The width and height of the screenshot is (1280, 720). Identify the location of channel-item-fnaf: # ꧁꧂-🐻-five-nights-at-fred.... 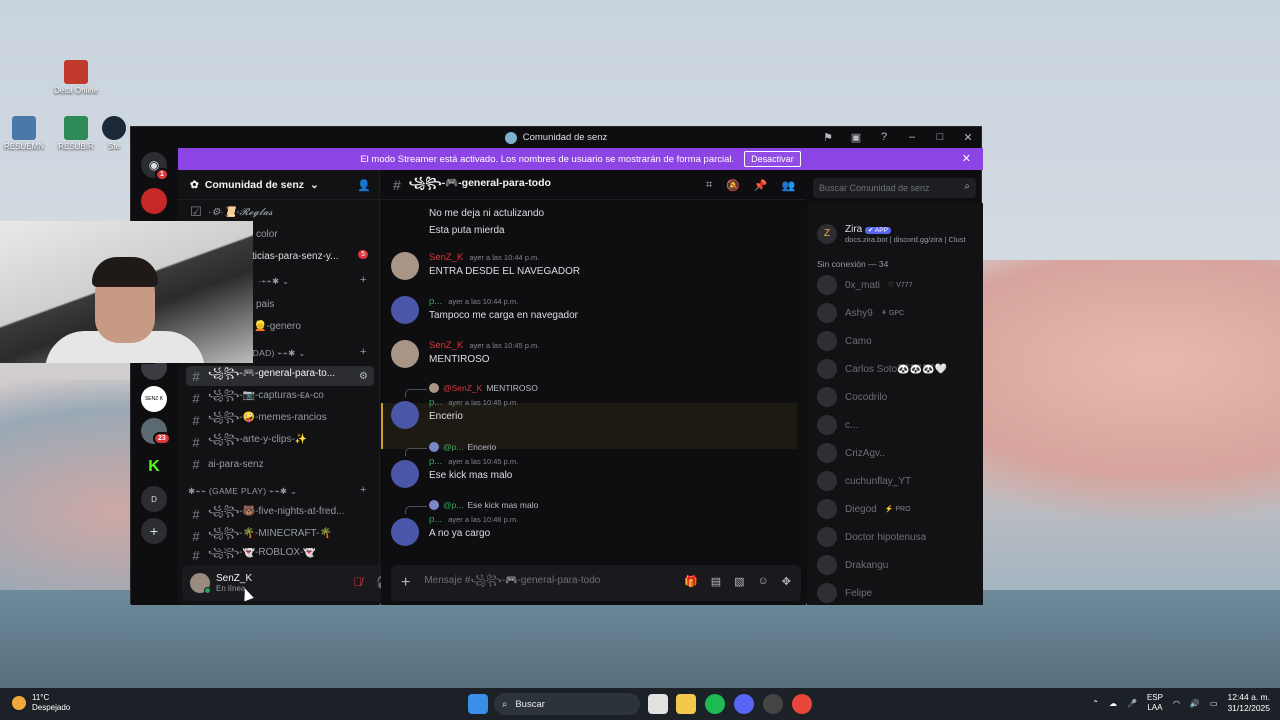
(280, 514).